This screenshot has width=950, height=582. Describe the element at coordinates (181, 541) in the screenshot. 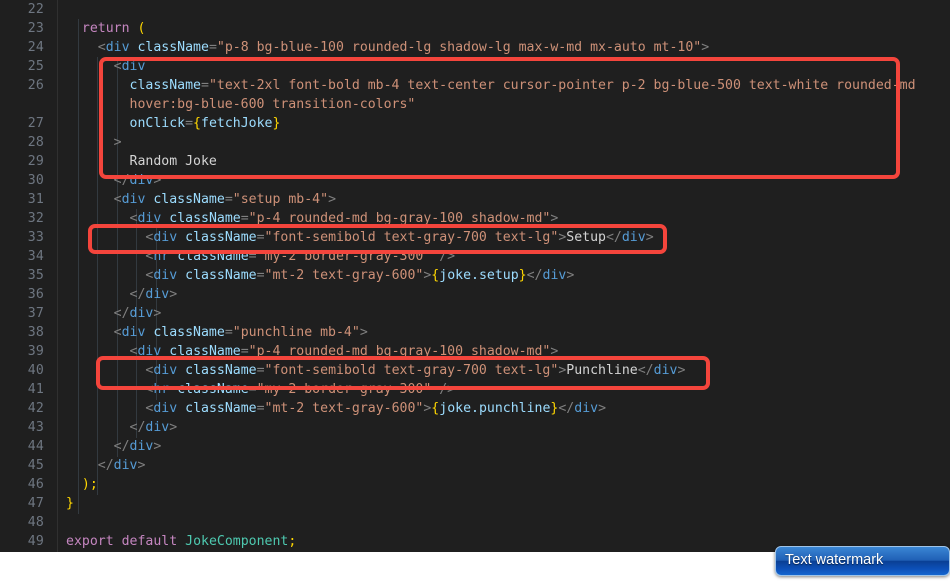

I see `code-line-text: export default JokeComponent;` at that location.